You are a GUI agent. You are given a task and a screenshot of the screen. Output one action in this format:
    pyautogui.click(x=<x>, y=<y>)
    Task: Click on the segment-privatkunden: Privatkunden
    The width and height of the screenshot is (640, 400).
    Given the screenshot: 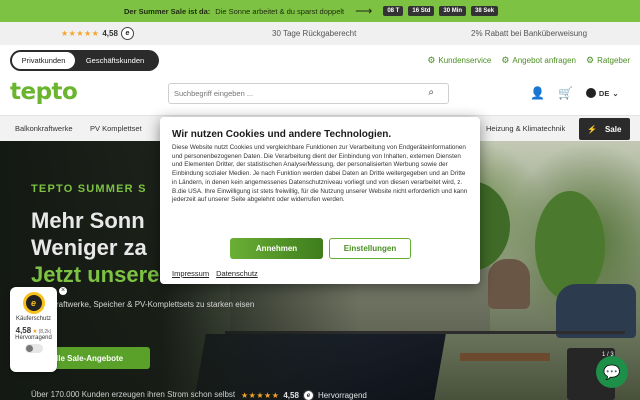 What is the action you would take?
    pyautogui.click(x=43, y=60)
    